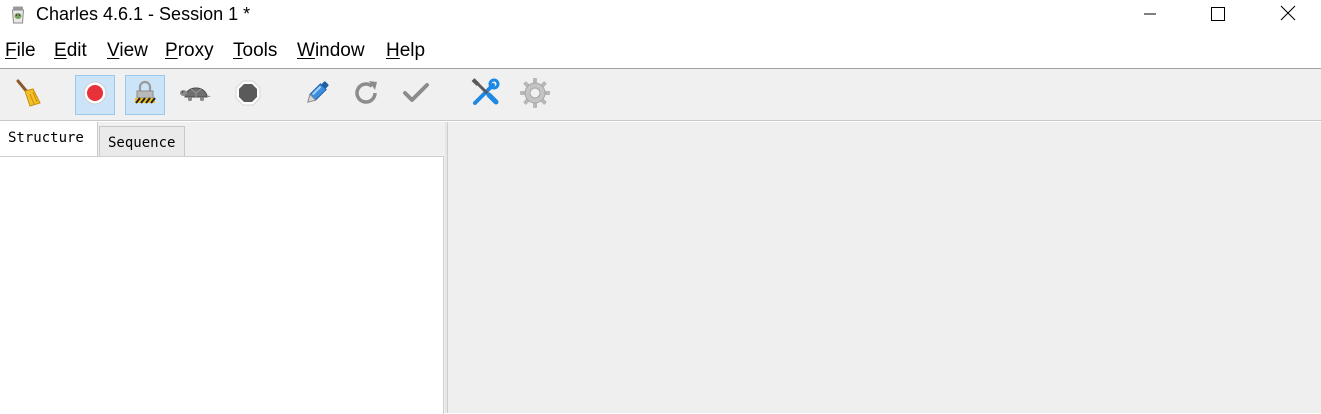  I want to click on menu-help: Help, so click(405, 51).